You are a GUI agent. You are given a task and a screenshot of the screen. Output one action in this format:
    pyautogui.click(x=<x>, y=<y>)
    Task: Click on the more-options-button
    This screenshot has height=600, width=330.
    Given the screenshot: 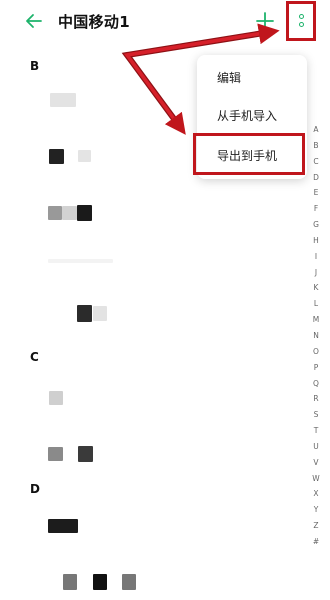 What is the action you would take?
    pyautogui.click(x=302, y=20)
    